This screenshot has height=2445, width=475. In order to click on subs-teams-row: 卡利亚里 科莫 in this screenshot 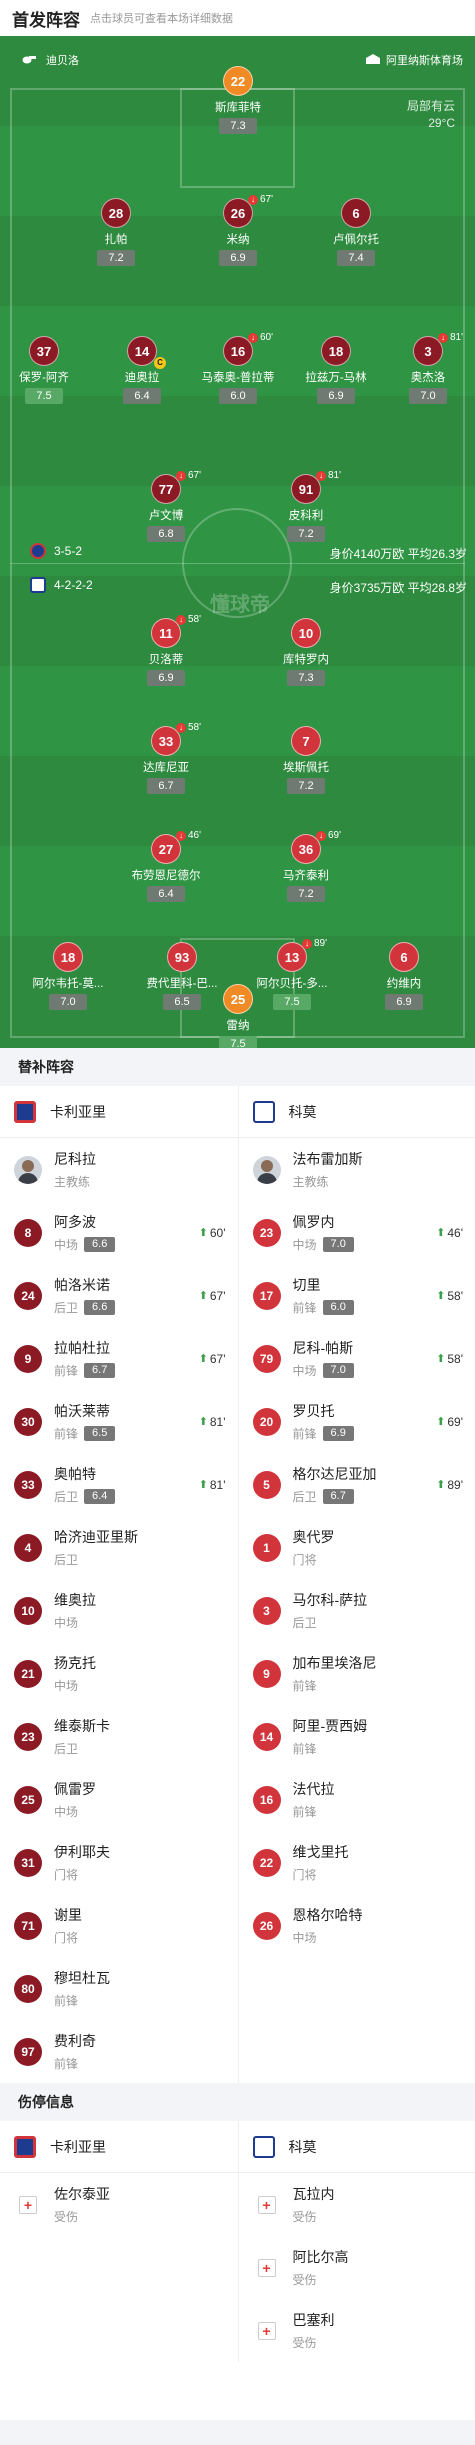, I will do `click(237, 1112)`.